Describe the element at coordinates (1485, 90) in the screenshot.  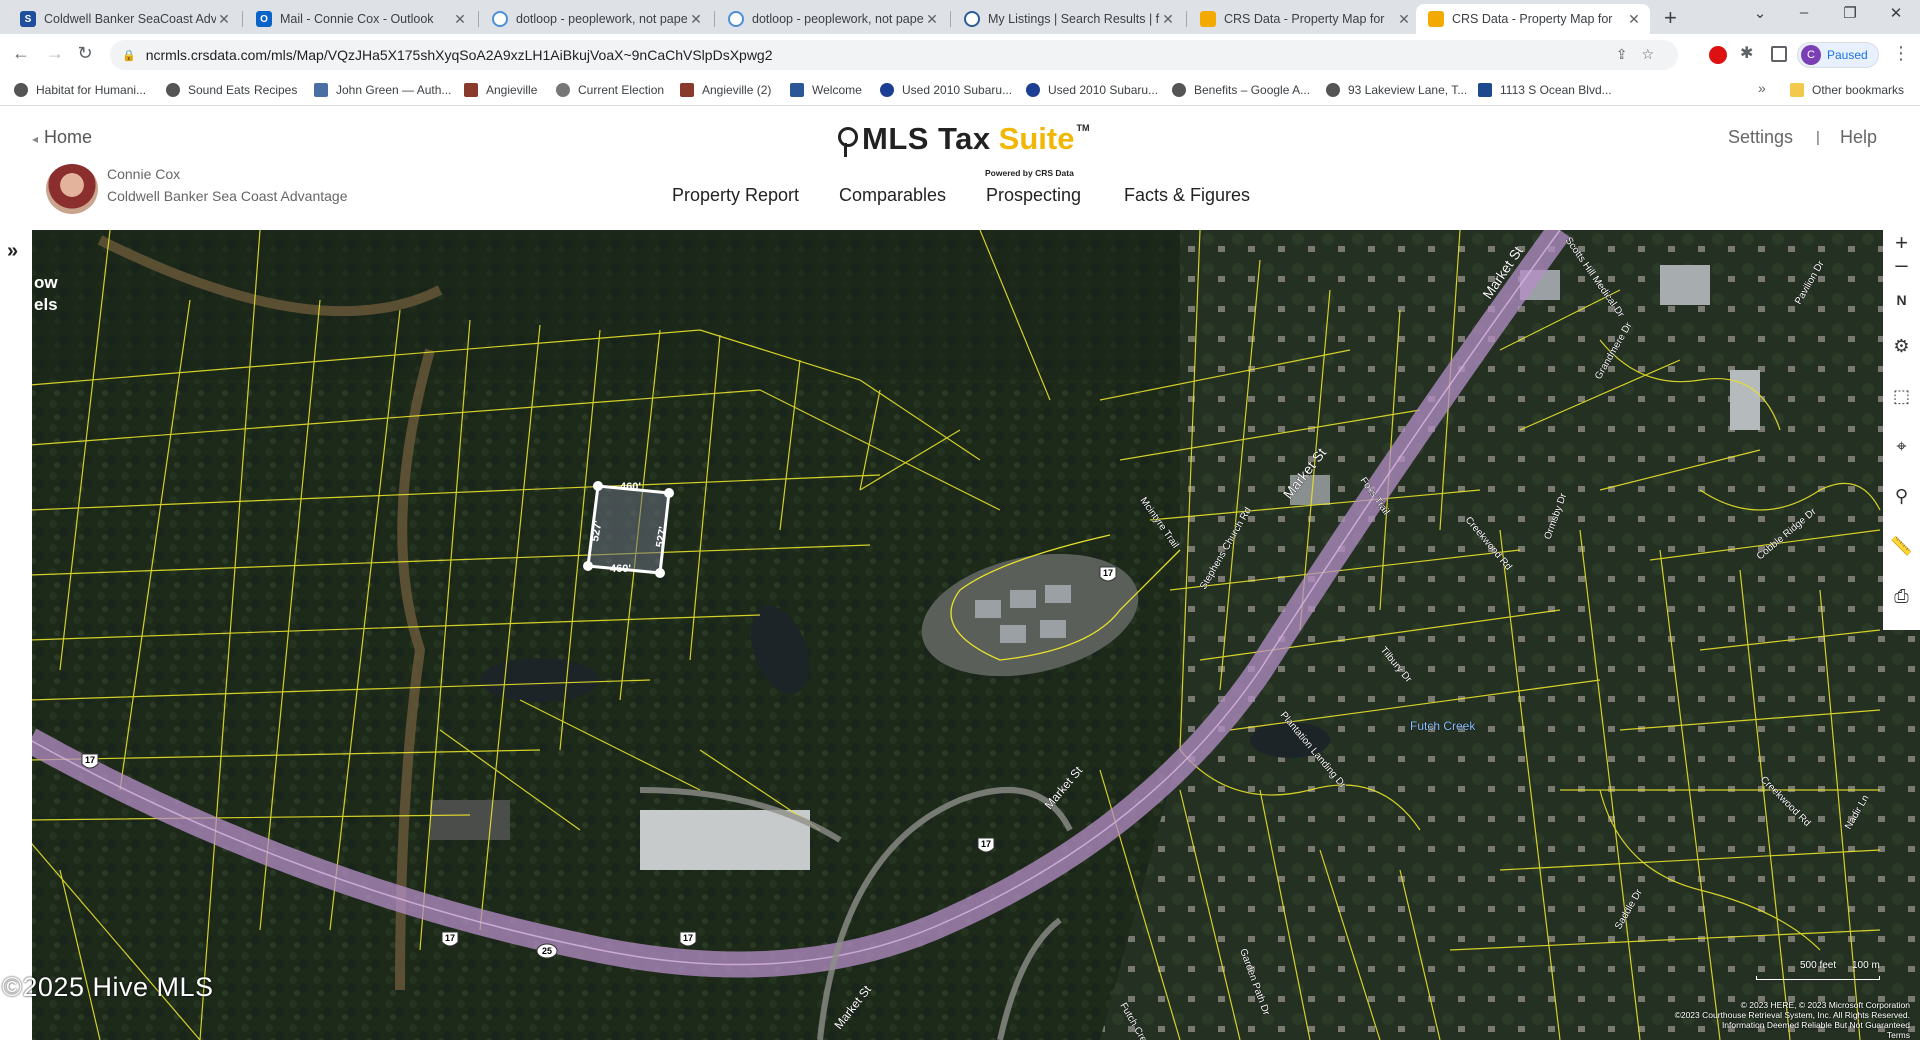
I see `listing-icon` at that location.